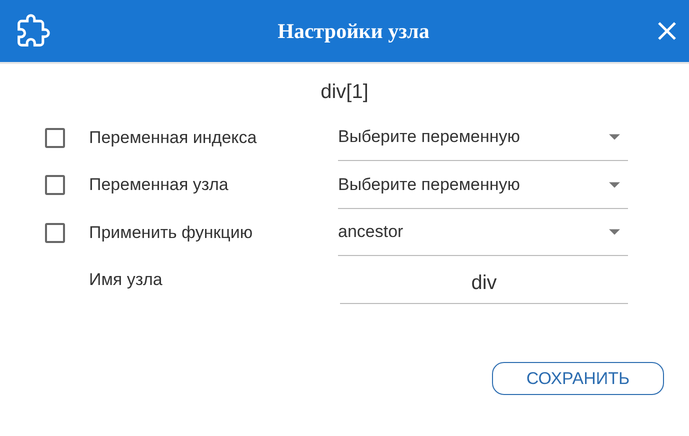 The height and width of the screenshot is (436, 689). What do you see at coordinates (173, 138) in the screenshot?
I see `field-label: Переменная индекса` at bounding box center [173, 138].